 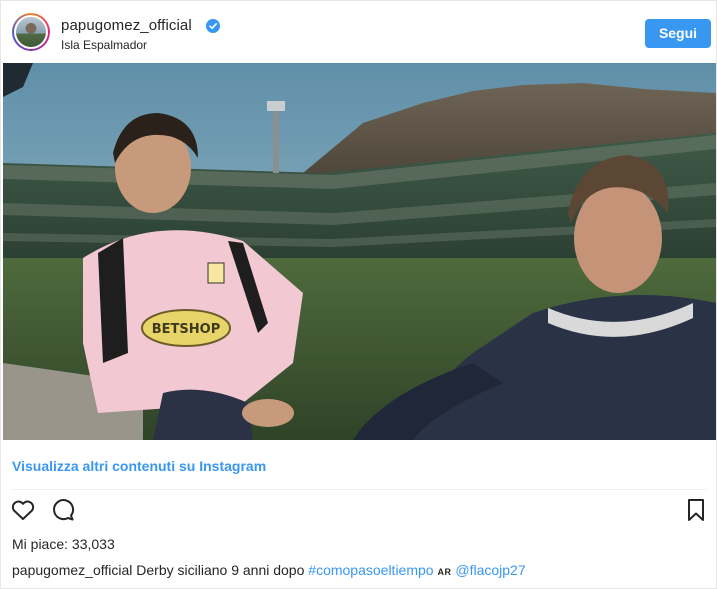 What do you see at coordinates (220, 570) in the screenshot?
I see `caption-text: Derby siciliano 9 anni dopo` at bounding box center [220, 570].